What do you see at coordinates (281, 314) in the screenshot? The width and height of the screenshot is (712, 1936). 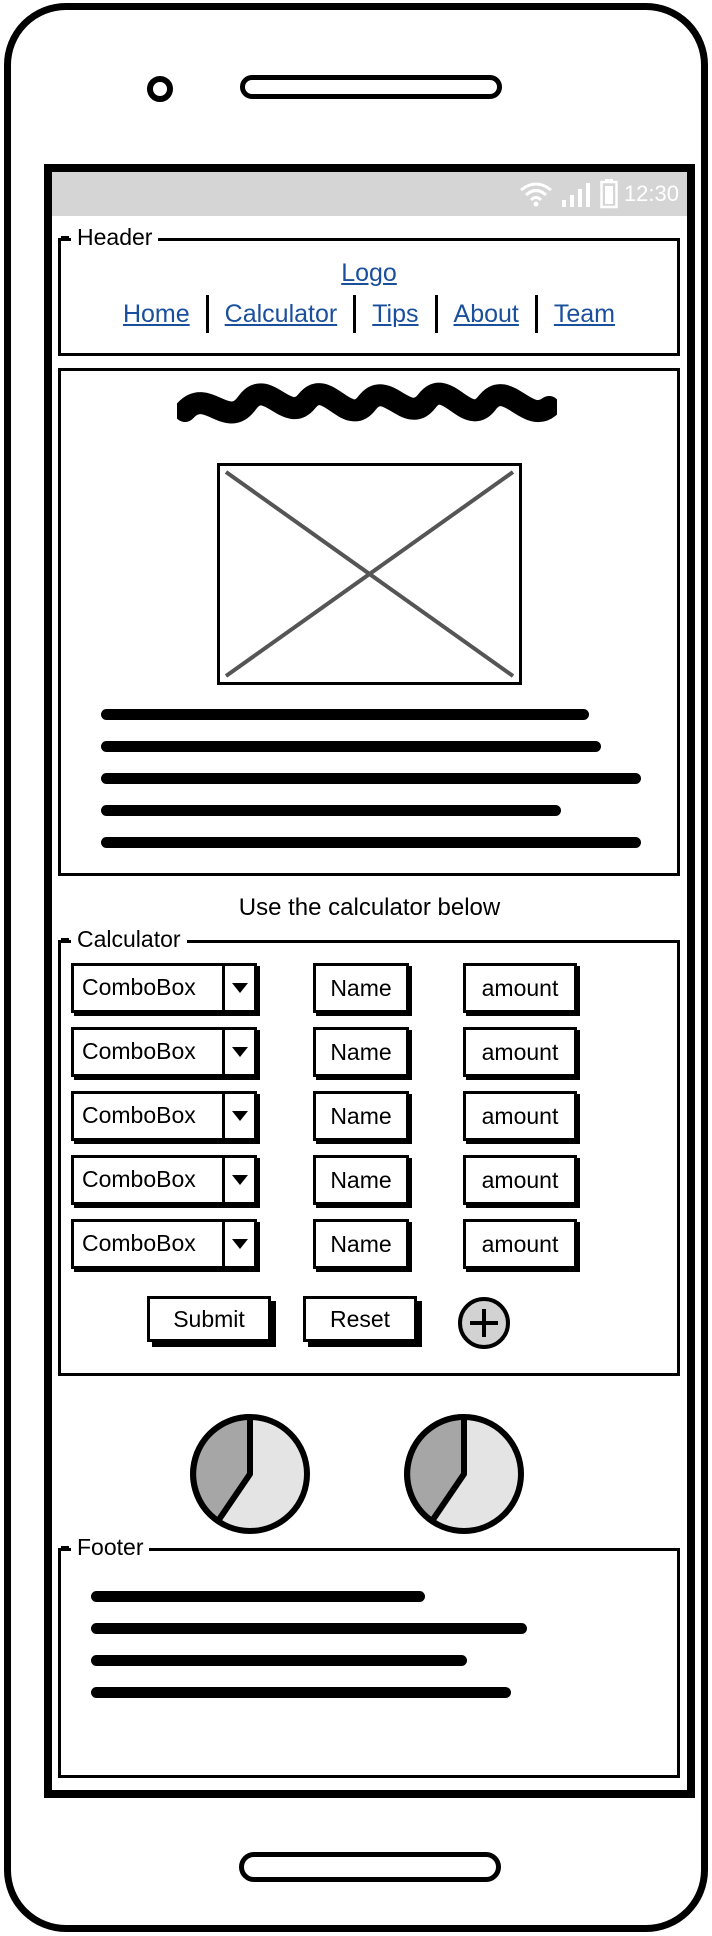 I see `nav-calculator: Calculator` at bounding box center [281, 314].